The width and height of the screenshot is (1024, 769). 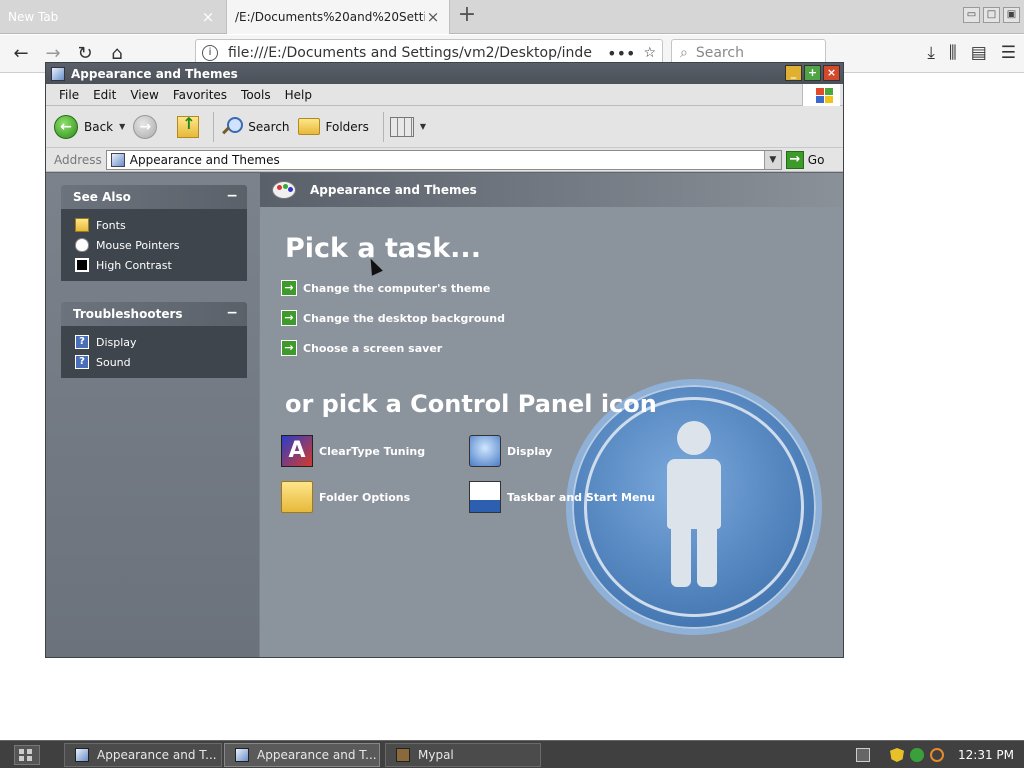 I want to click on search-button: Search, so click(x=255, y=127).